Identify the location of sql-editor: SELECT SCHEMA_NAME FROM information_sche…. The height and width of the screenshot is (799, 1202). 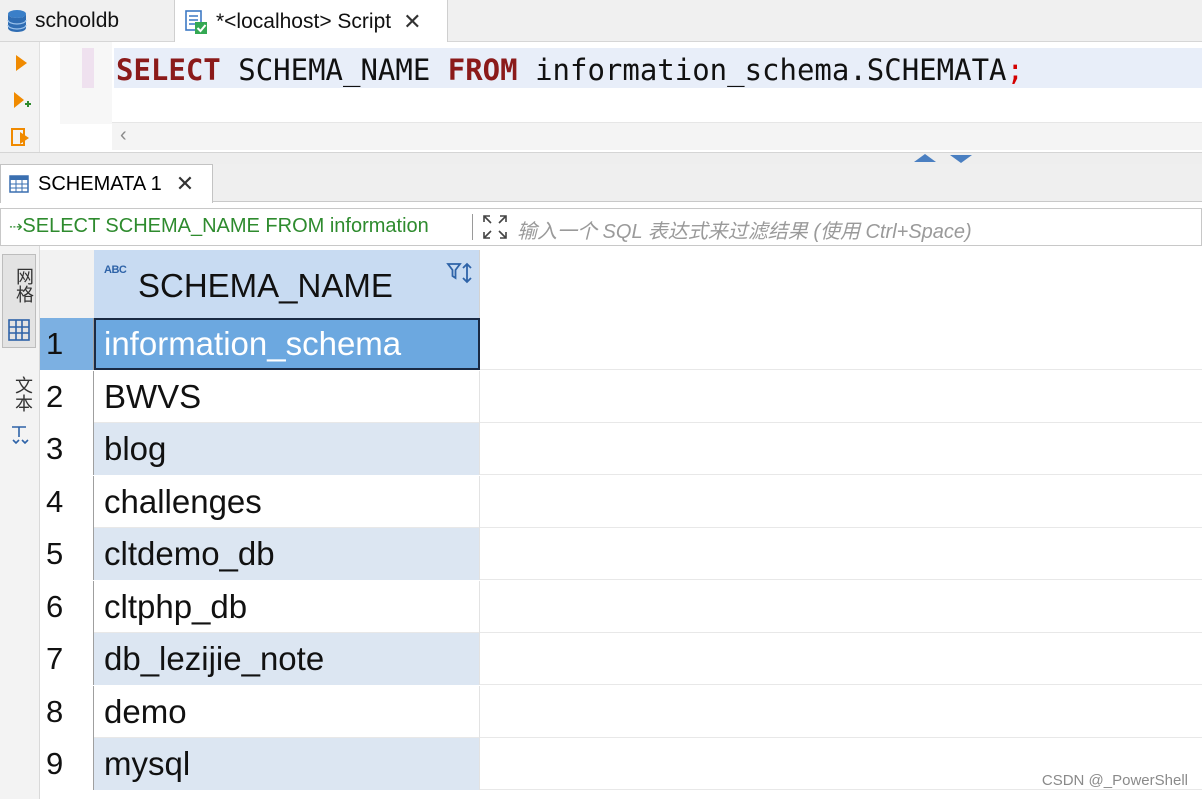
(601, 98).